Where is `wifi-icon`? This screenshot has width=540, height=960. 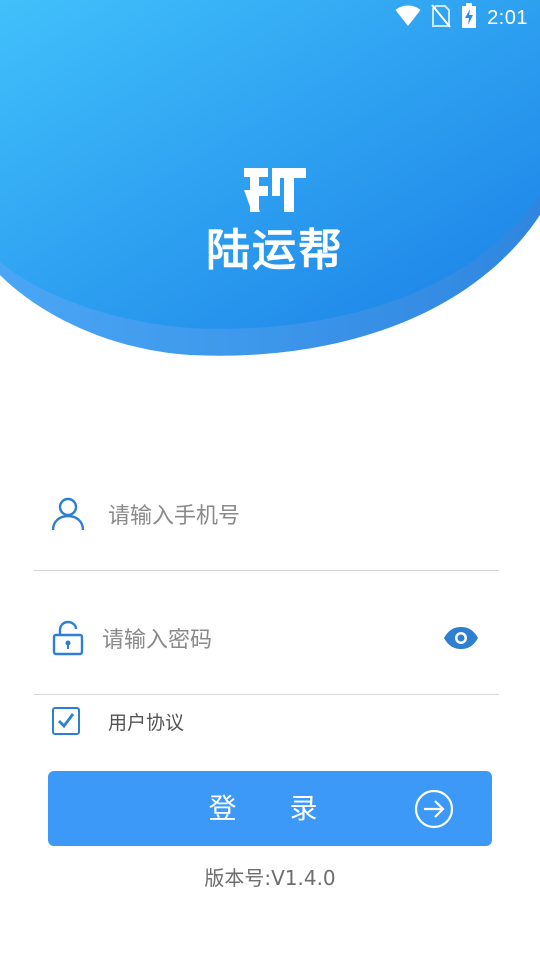
wifi-icon is located at coordinates (408, 18).